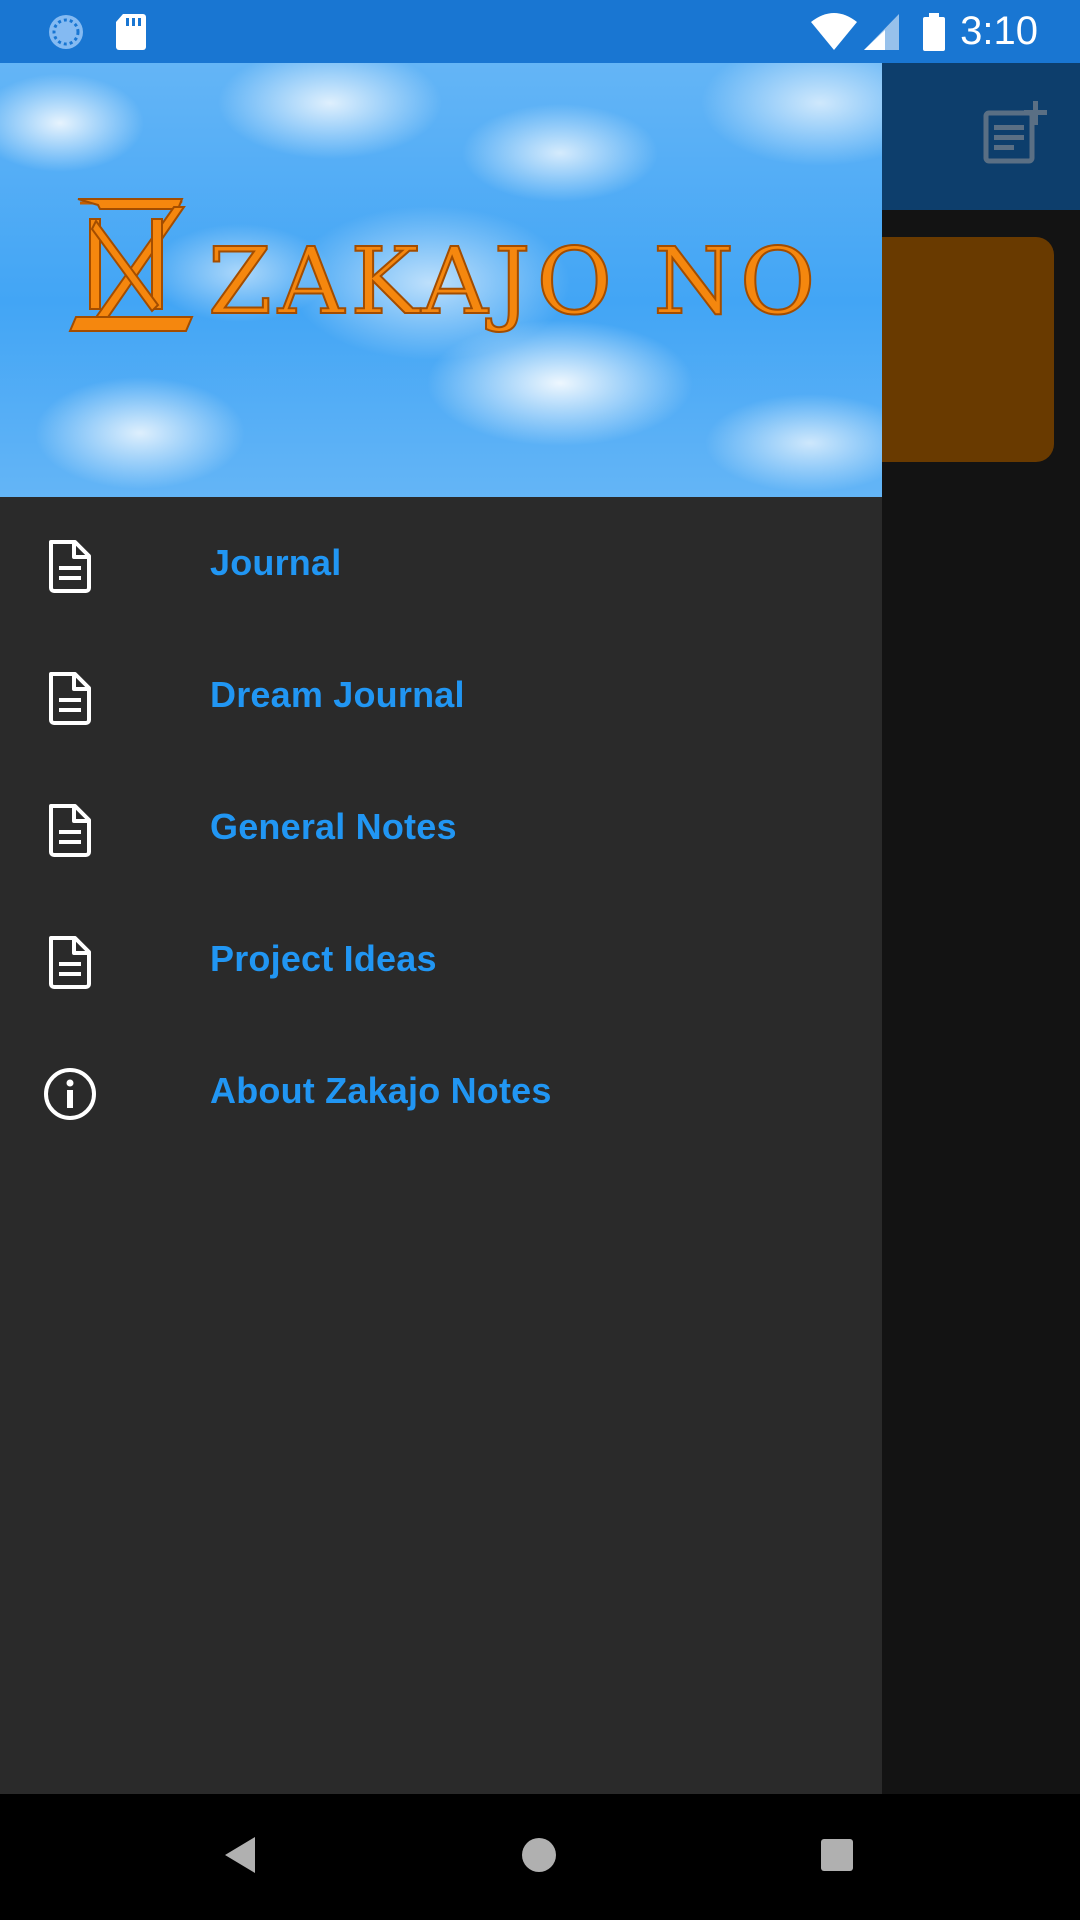  Describe the element at coordinates (441, 563) in the screenshot. I see `menu-item-journal: Journal` at that location.